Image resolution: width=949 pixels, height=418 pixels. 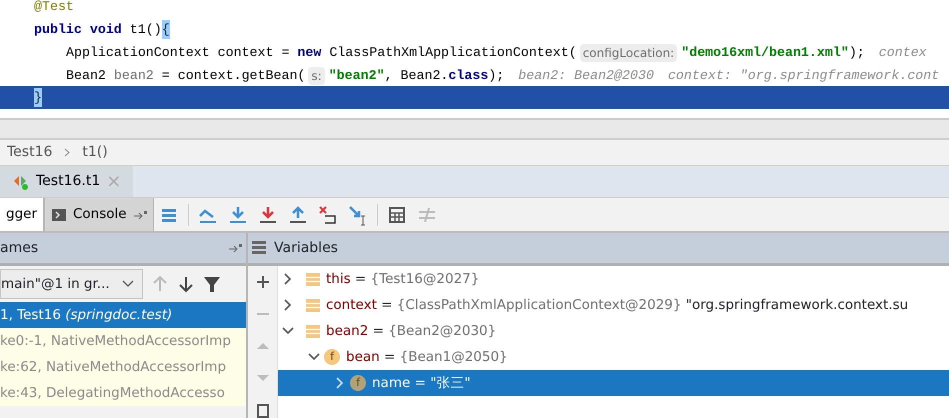 I want to click on variable-text: bean = {Bean1@2050}, so click(x=427, y=357).